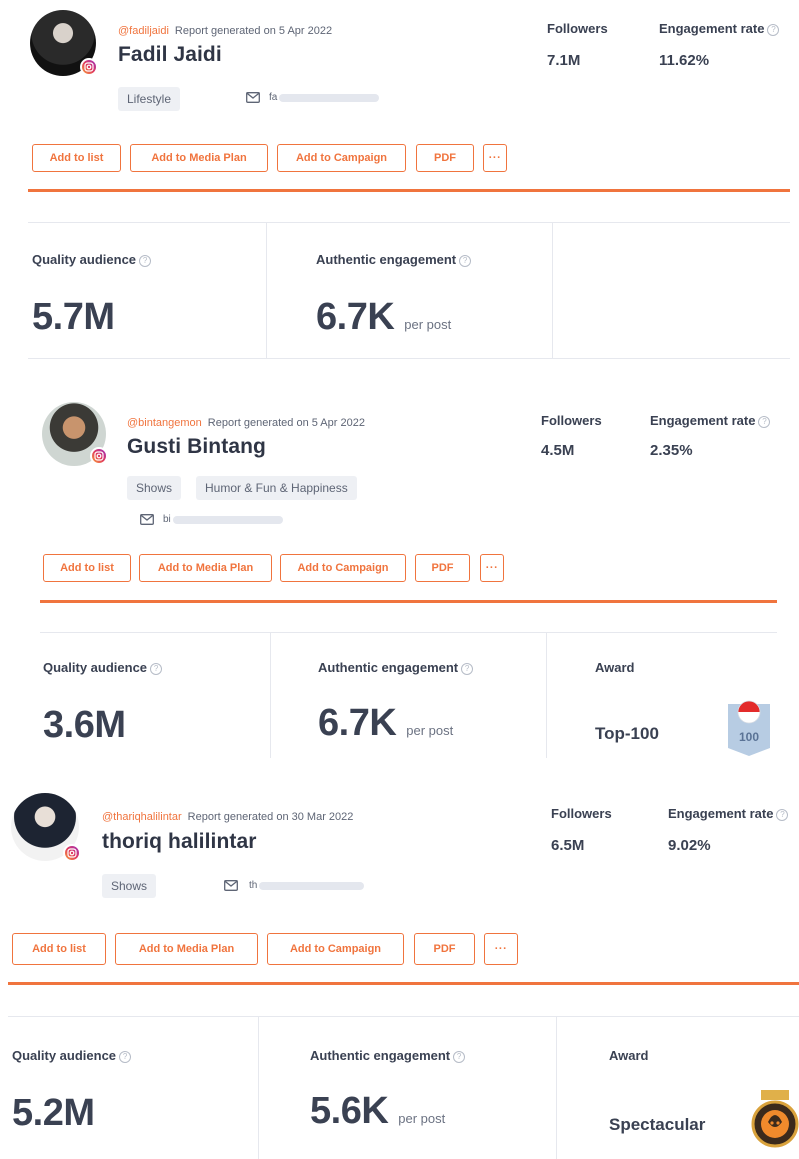 The image size is (799, 1159). I want to click on followers-value: 6.5M, so click(568, 845).